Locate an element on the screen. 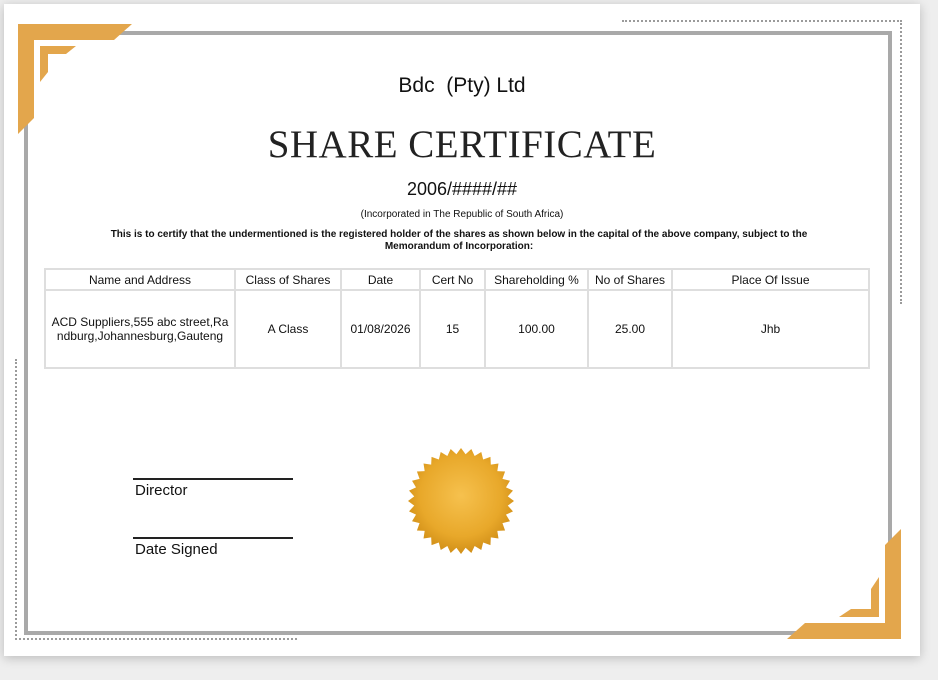 Image resolution: width=938 pixels, height=680 pixels. header-no-of-shares: No of Shares is located at coordinates (630, 279).